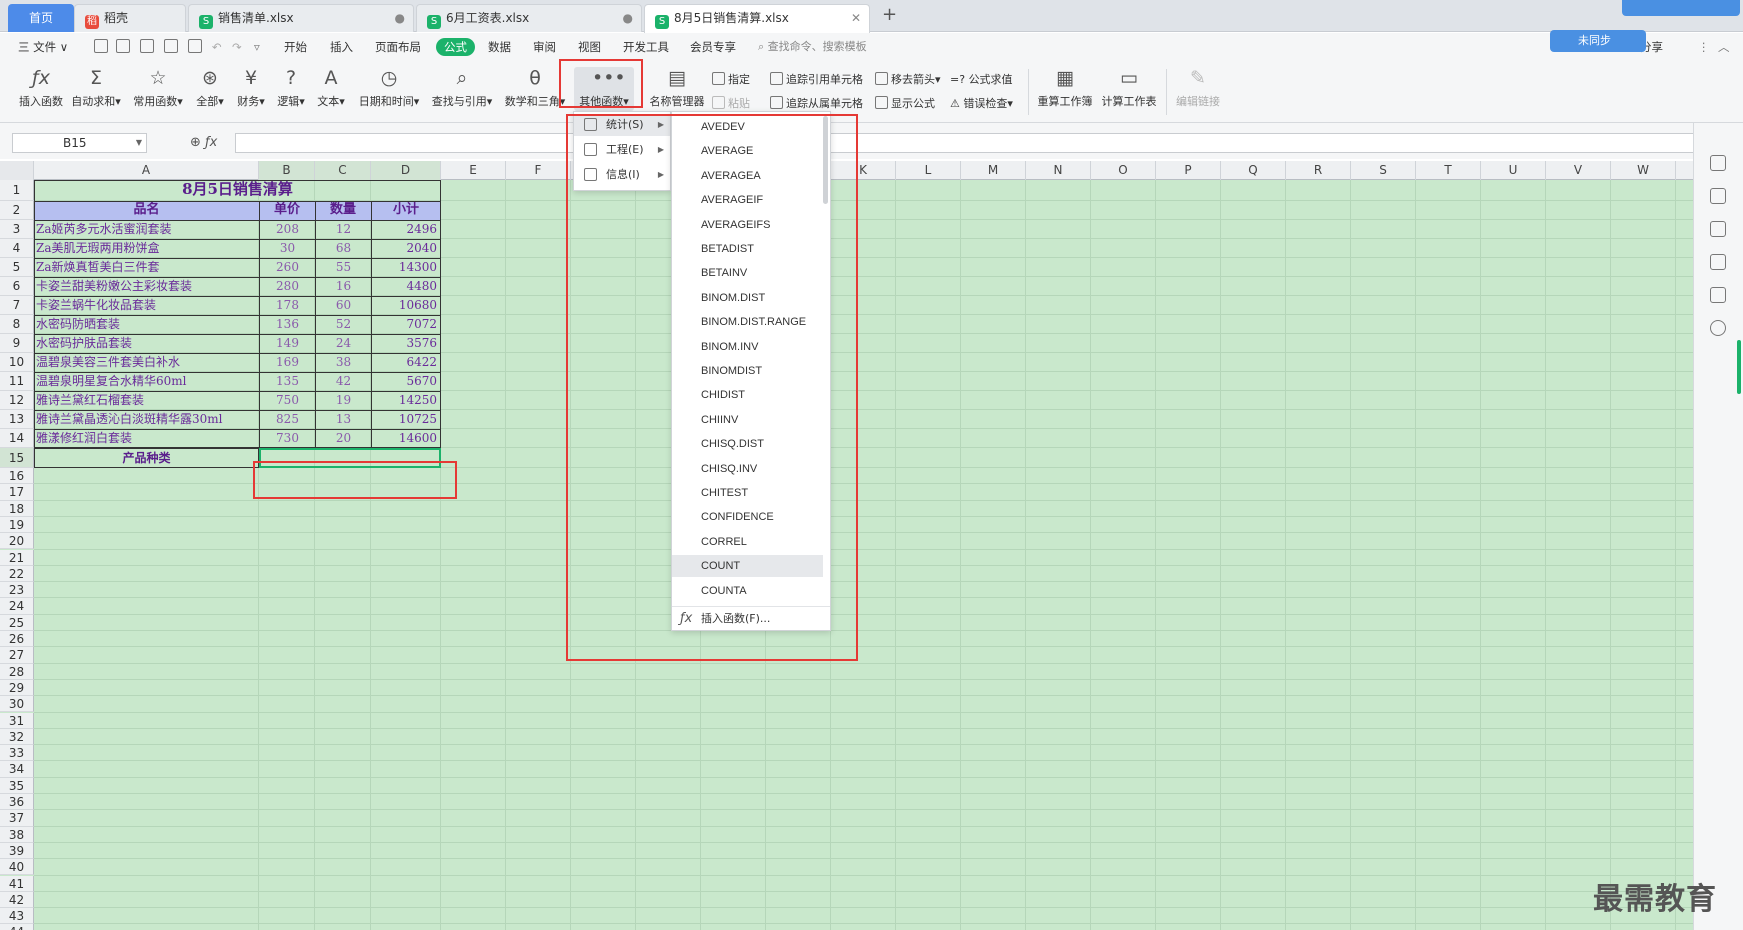 The height and width of the screenshot is (930, 1743). What do you see at coordinates (17, 916) in the screenshot?
I see `row-header-43: 43` at bounding box center [17, 916].